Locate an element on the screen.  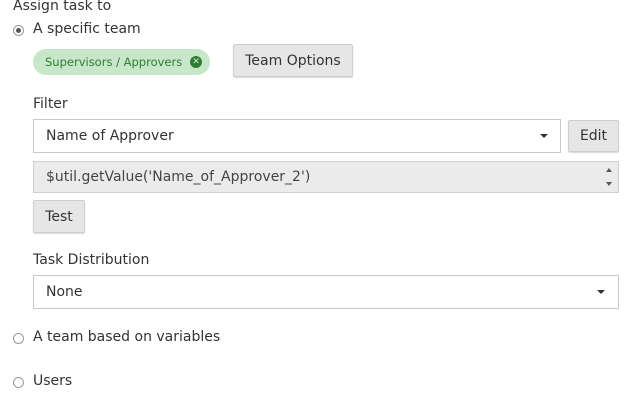
filter-label: Filter is located at coordinates (50, 104).